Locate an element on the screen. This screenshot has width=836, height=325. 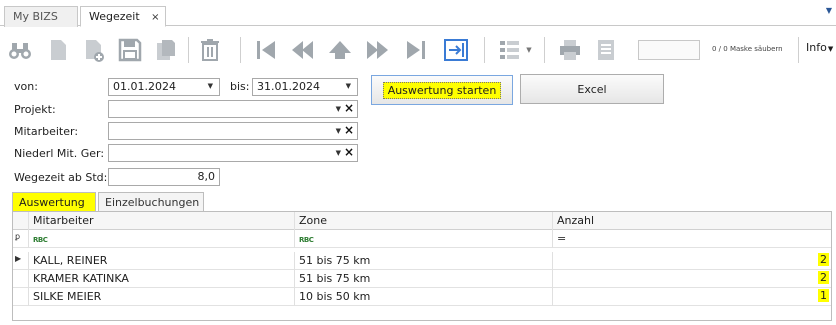
row-indicator-header is located at coordinates (21, 221).